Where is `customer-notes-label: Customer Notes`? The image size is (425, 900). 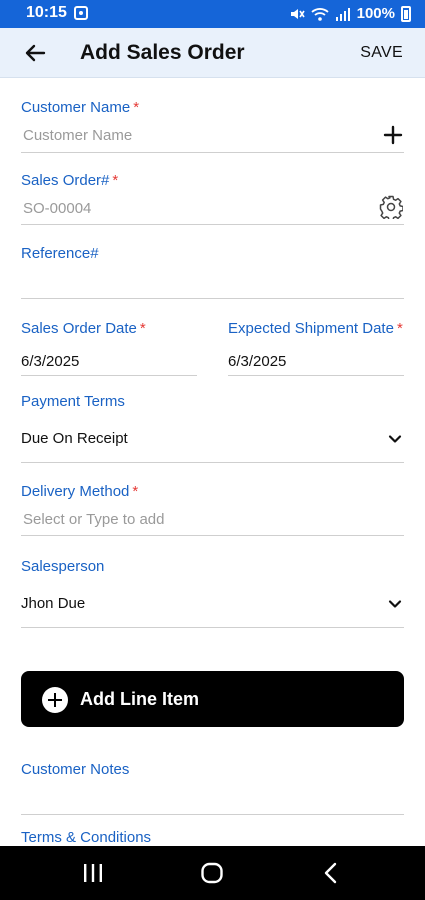 customer-notes-label: Customer Notes is located at coordinates (75, 769).